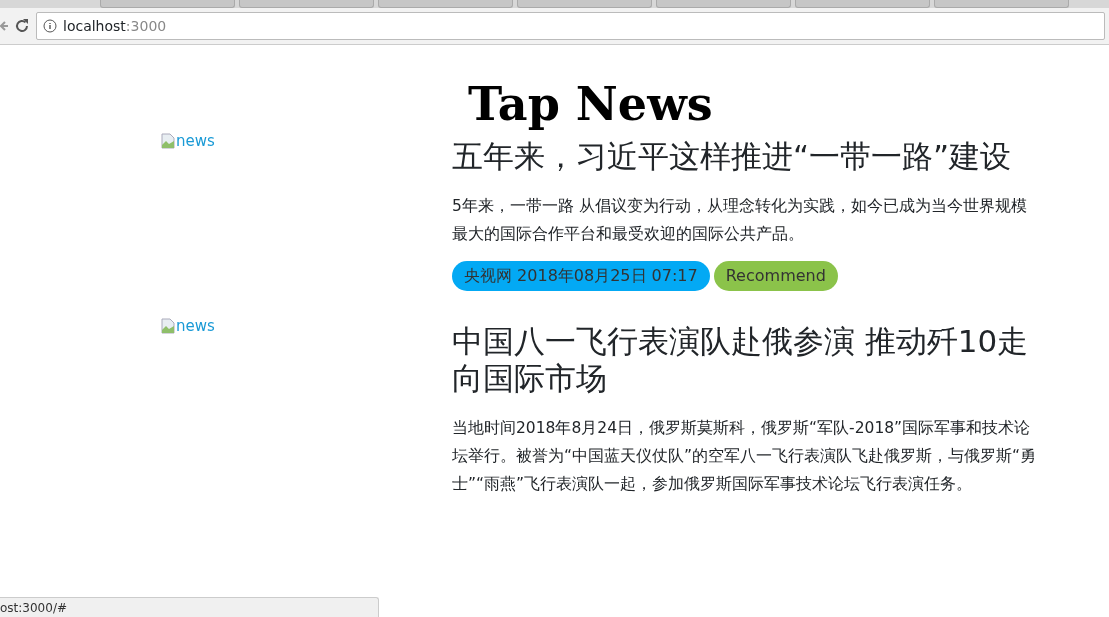 This screenshot has width=1109, height=617. I want to click on reload-icon, so click(22, 26).